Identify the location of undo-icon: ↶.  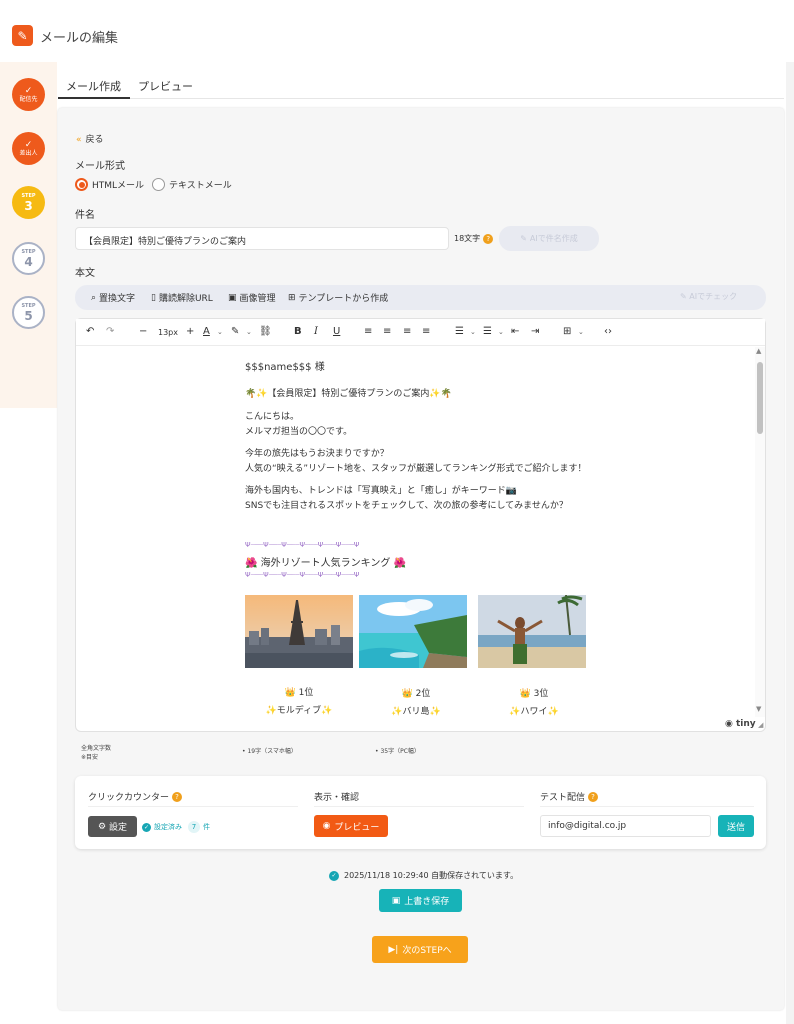
(90, 331).